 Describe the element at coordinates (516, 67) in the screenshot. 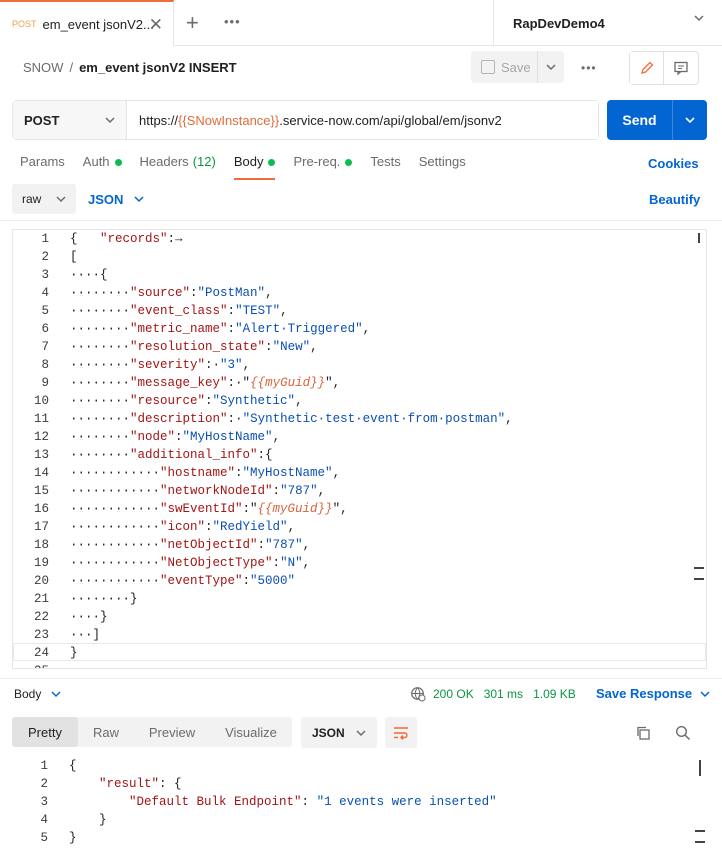

I see `save-label: Save` at that location.